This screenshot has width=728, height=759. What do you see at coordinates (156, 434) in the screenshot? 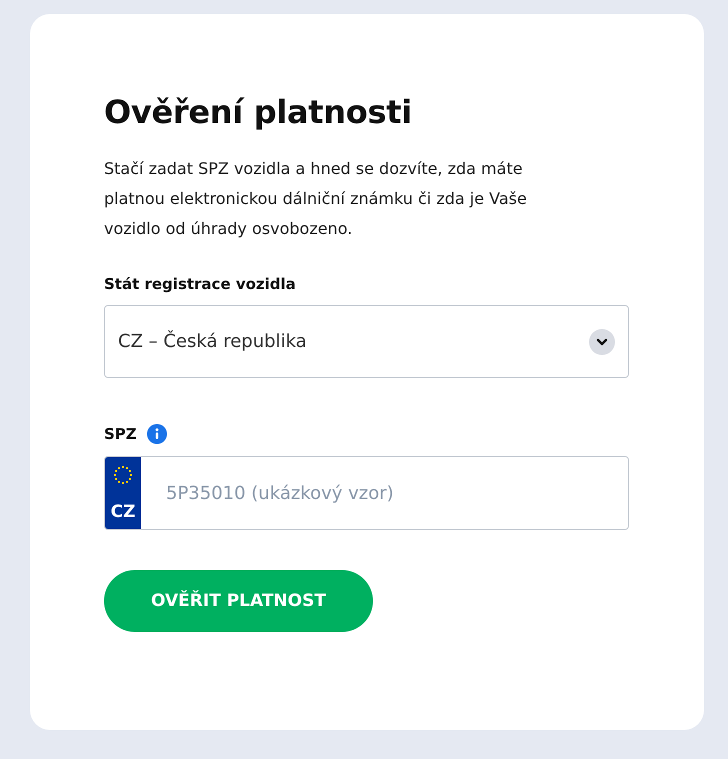
I see `info-icon` at bounding box center [156, 434].